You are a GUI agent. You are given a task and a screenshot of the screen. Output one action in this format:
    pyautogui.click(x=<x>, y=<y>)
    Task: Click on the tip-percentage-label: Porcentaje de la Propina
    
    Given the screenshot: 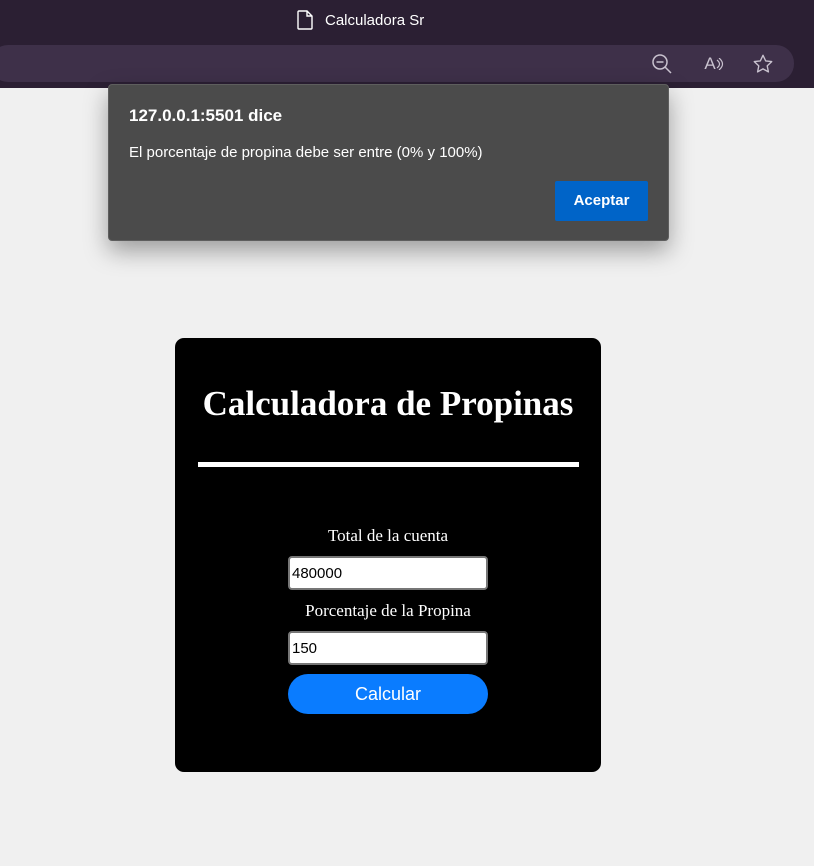 What is the action you would take?
    pyautogui.click(x=388, y=610)
    